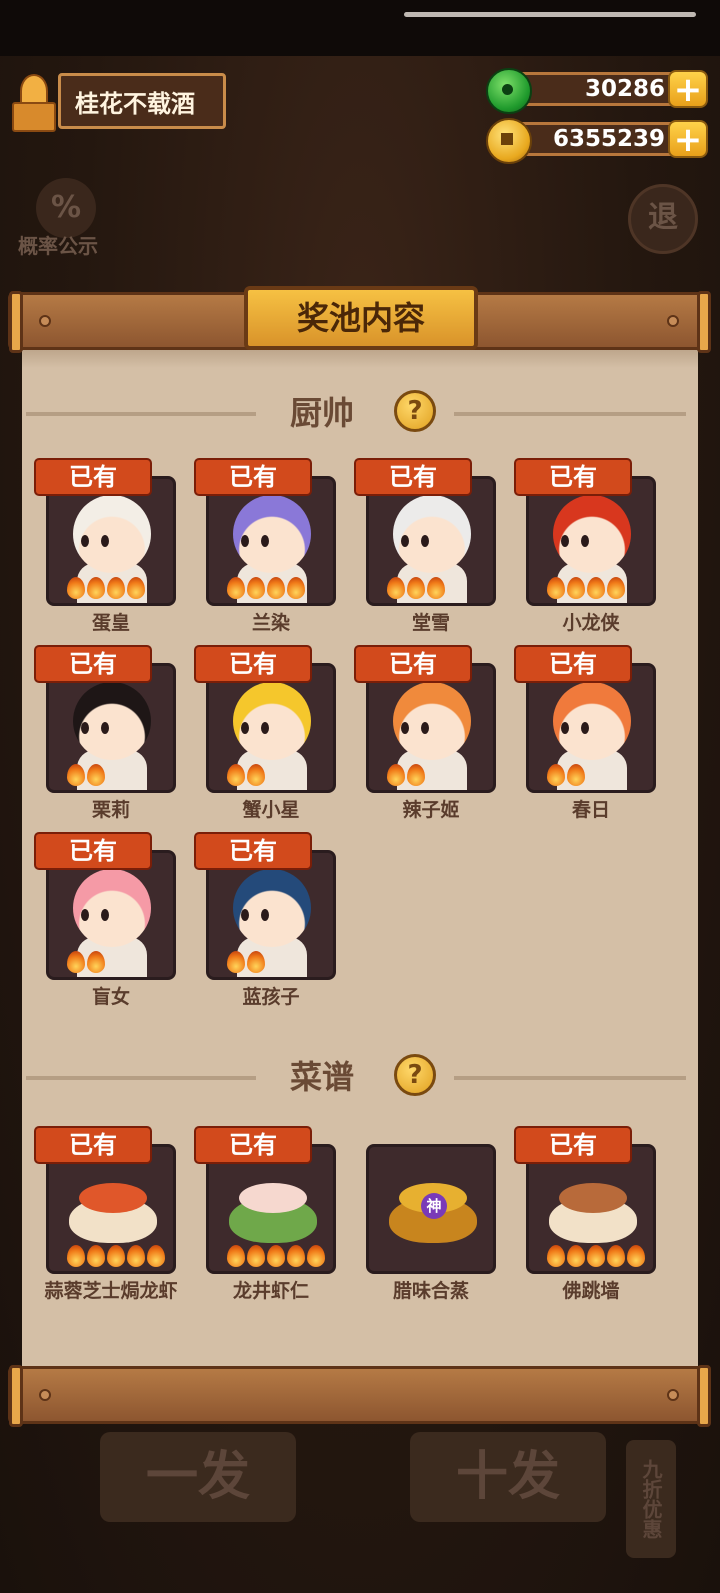 The height and width of the screenshot is (1593, 720). I want to click on chef-name: 辣子姬, so click(431, 810).